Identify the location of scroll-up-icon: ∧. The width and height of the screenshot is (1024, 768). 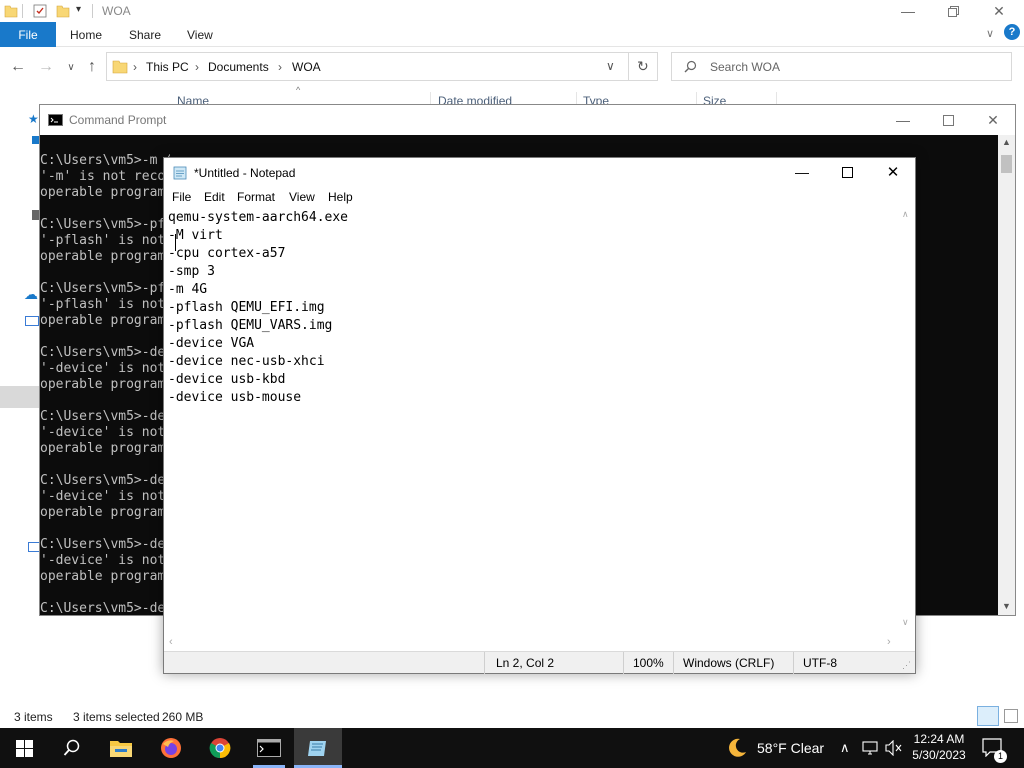
(905, 214).